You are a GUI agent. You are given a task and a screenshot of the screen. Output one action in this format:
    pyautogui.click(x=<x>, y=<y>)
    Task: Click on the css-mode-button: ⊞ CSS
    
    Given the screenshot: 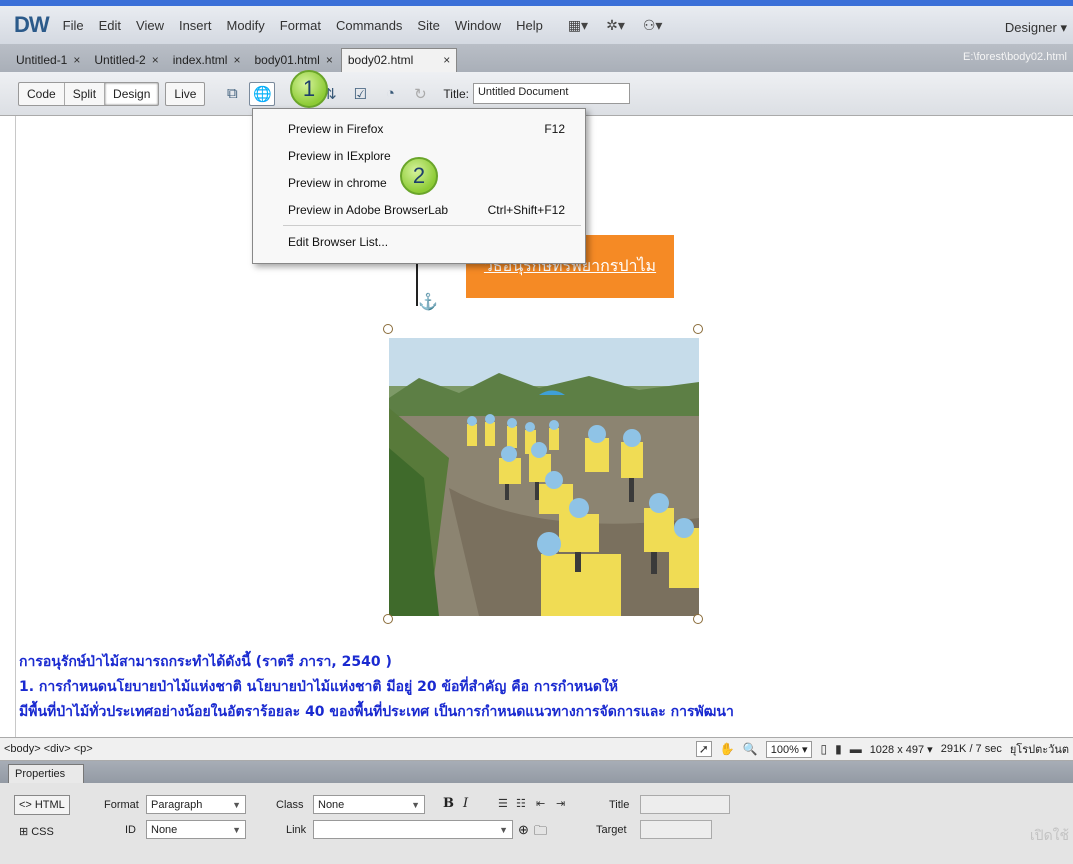 What is the action you would take?
    pyautogui.click(x=36, y=831)
    